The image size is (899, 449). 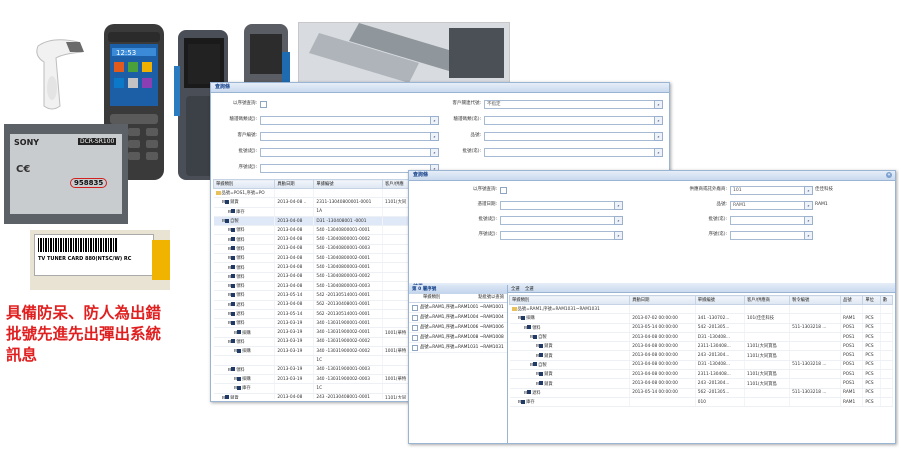 What do you see at coordinates (548, 356) in the screenshot?
I see `tree-node-label: 銷貨` at bounding box center [548, 356].